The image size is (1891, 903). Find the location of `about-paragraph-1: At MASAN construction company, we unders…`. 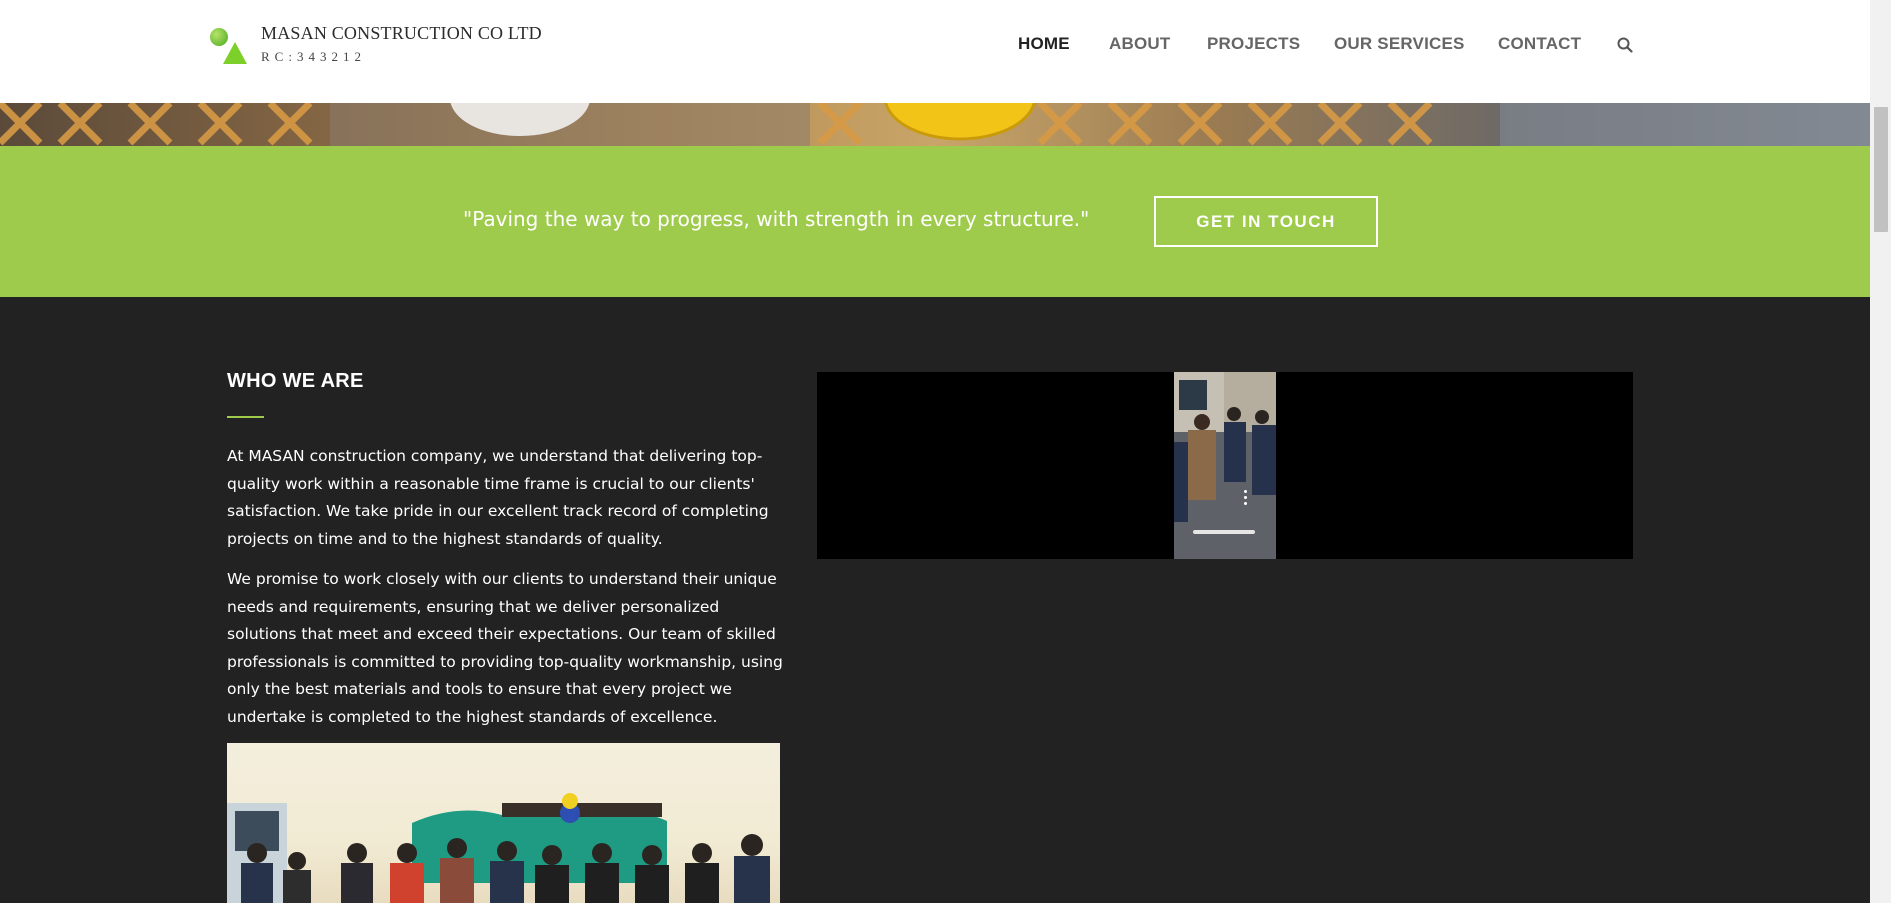

about-paragraph-1: At MASAN construction company, we unders… is located at coordinates (498, 497).